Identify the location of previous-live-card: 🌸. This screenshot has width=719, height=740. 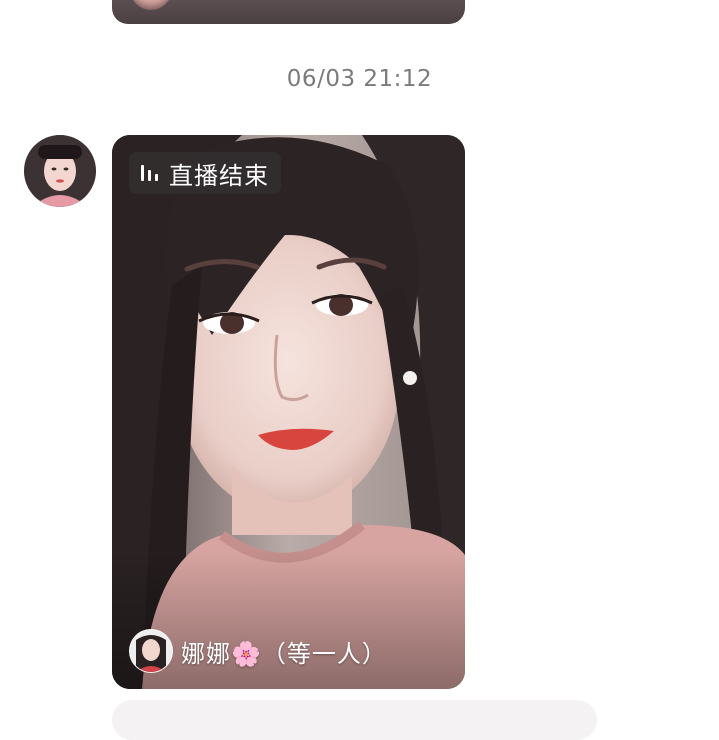
(288, 12).